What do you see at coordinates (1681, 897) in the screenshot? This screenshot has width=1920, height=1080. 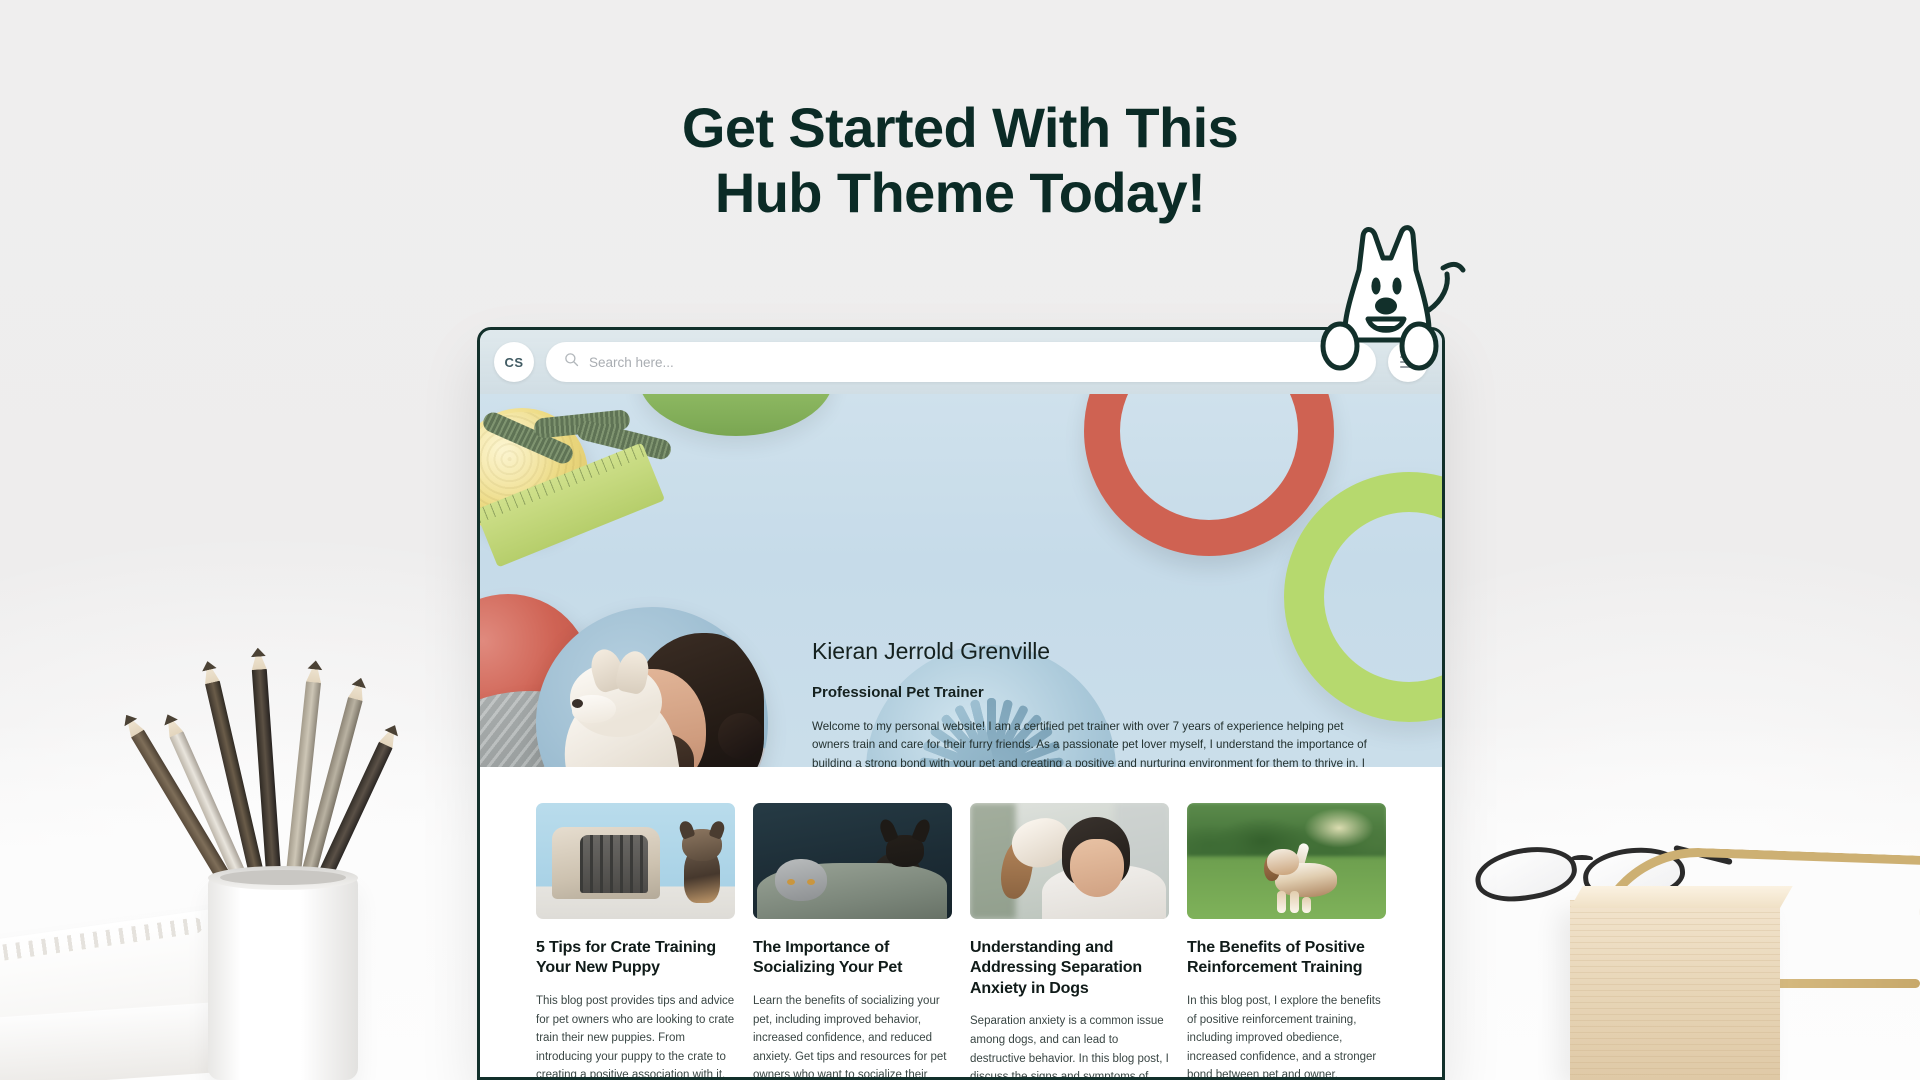 I see `wood-block-top-face` at bounding box center [1681, 897].